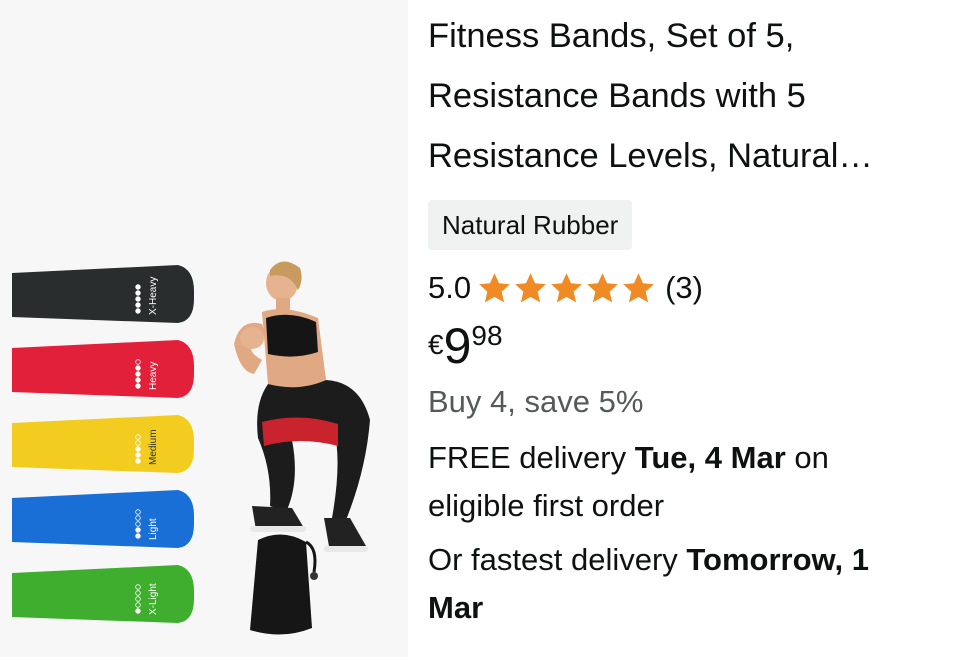 The width and height of the screenshot is (968, 662). I want to click on review-count: (3), so click(684, 288).